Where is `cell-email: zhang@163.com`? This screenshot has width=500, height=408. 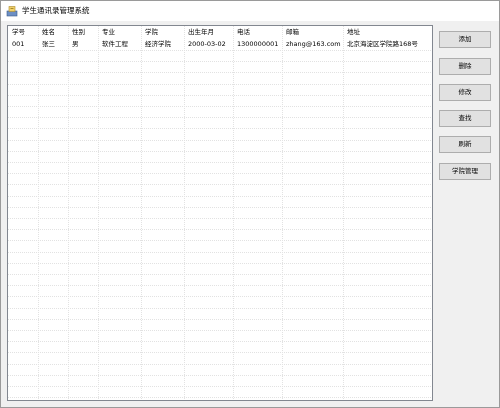 cell-email: zhang@163.com is located at coordinates (313, 44).